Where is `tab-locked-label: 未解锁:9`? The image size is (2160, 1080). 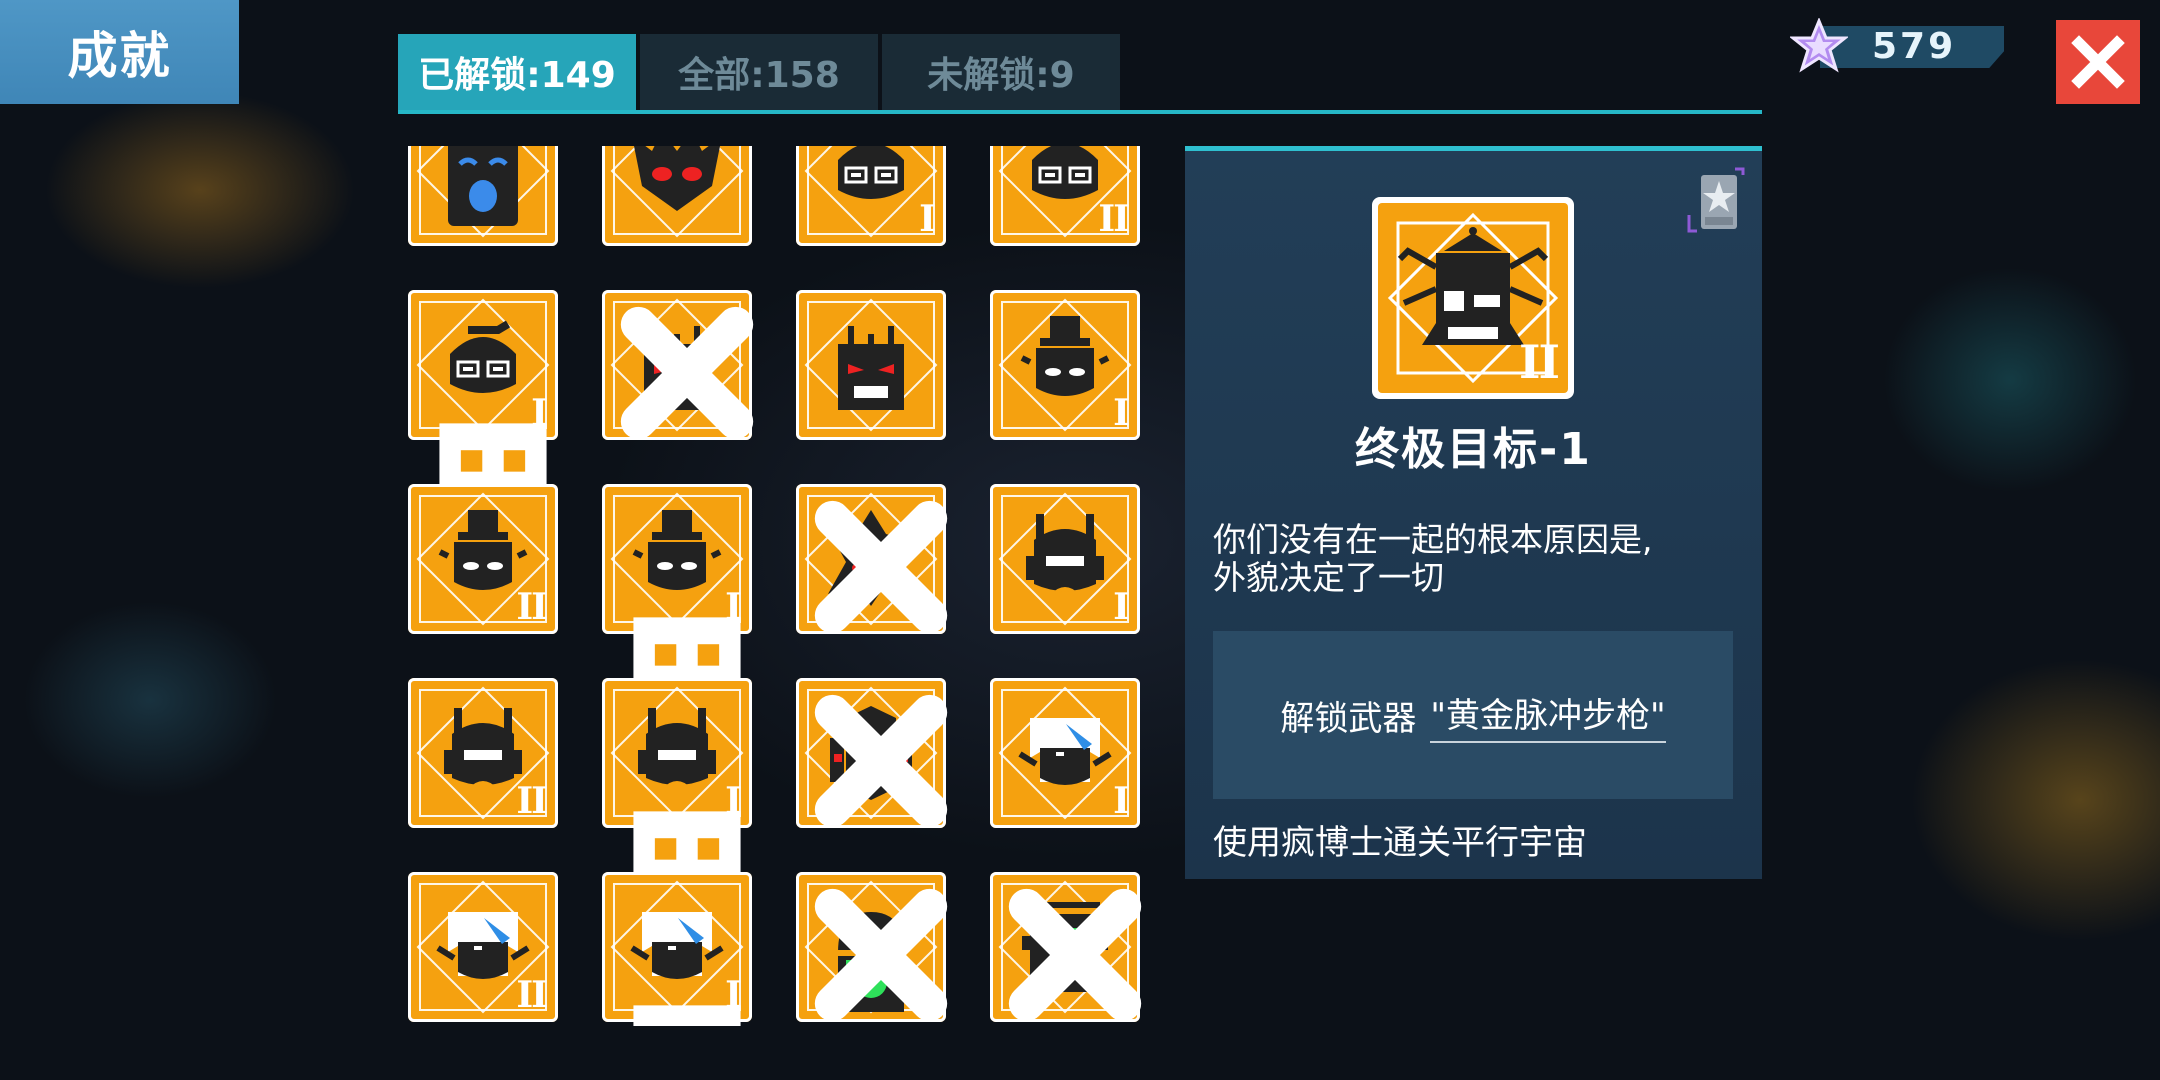
tab-locked-label: 未解锁:9 is located at coordinates (1001, 75).